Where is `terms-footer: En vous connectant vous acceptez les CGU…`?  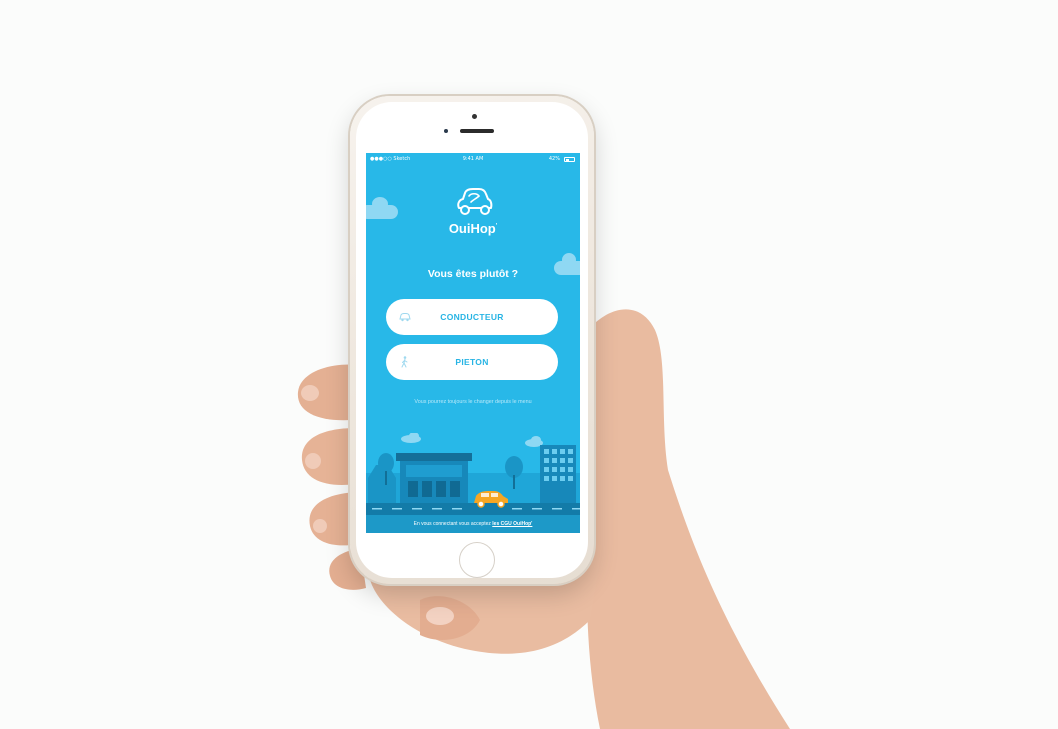
terms-footer: En vous connectant vous acceptez les CGU… is located at coordinates (473, 524).